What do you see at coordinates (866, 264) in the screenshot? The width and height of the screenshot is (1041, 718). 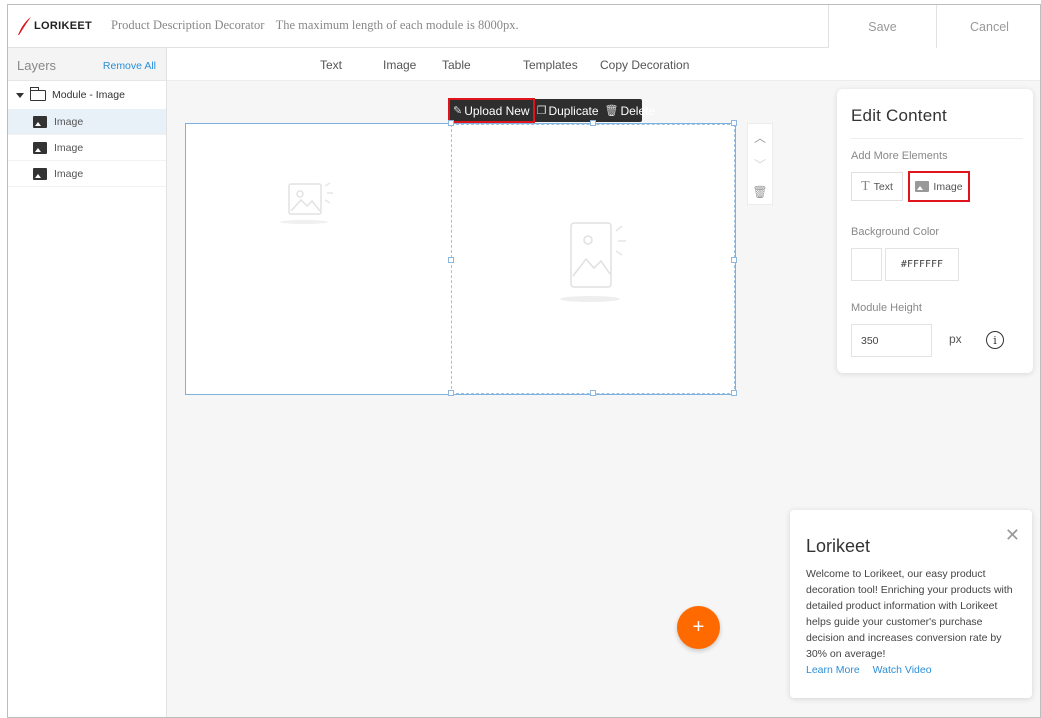 I see `color-swatch` at bounding box center [866, 264].